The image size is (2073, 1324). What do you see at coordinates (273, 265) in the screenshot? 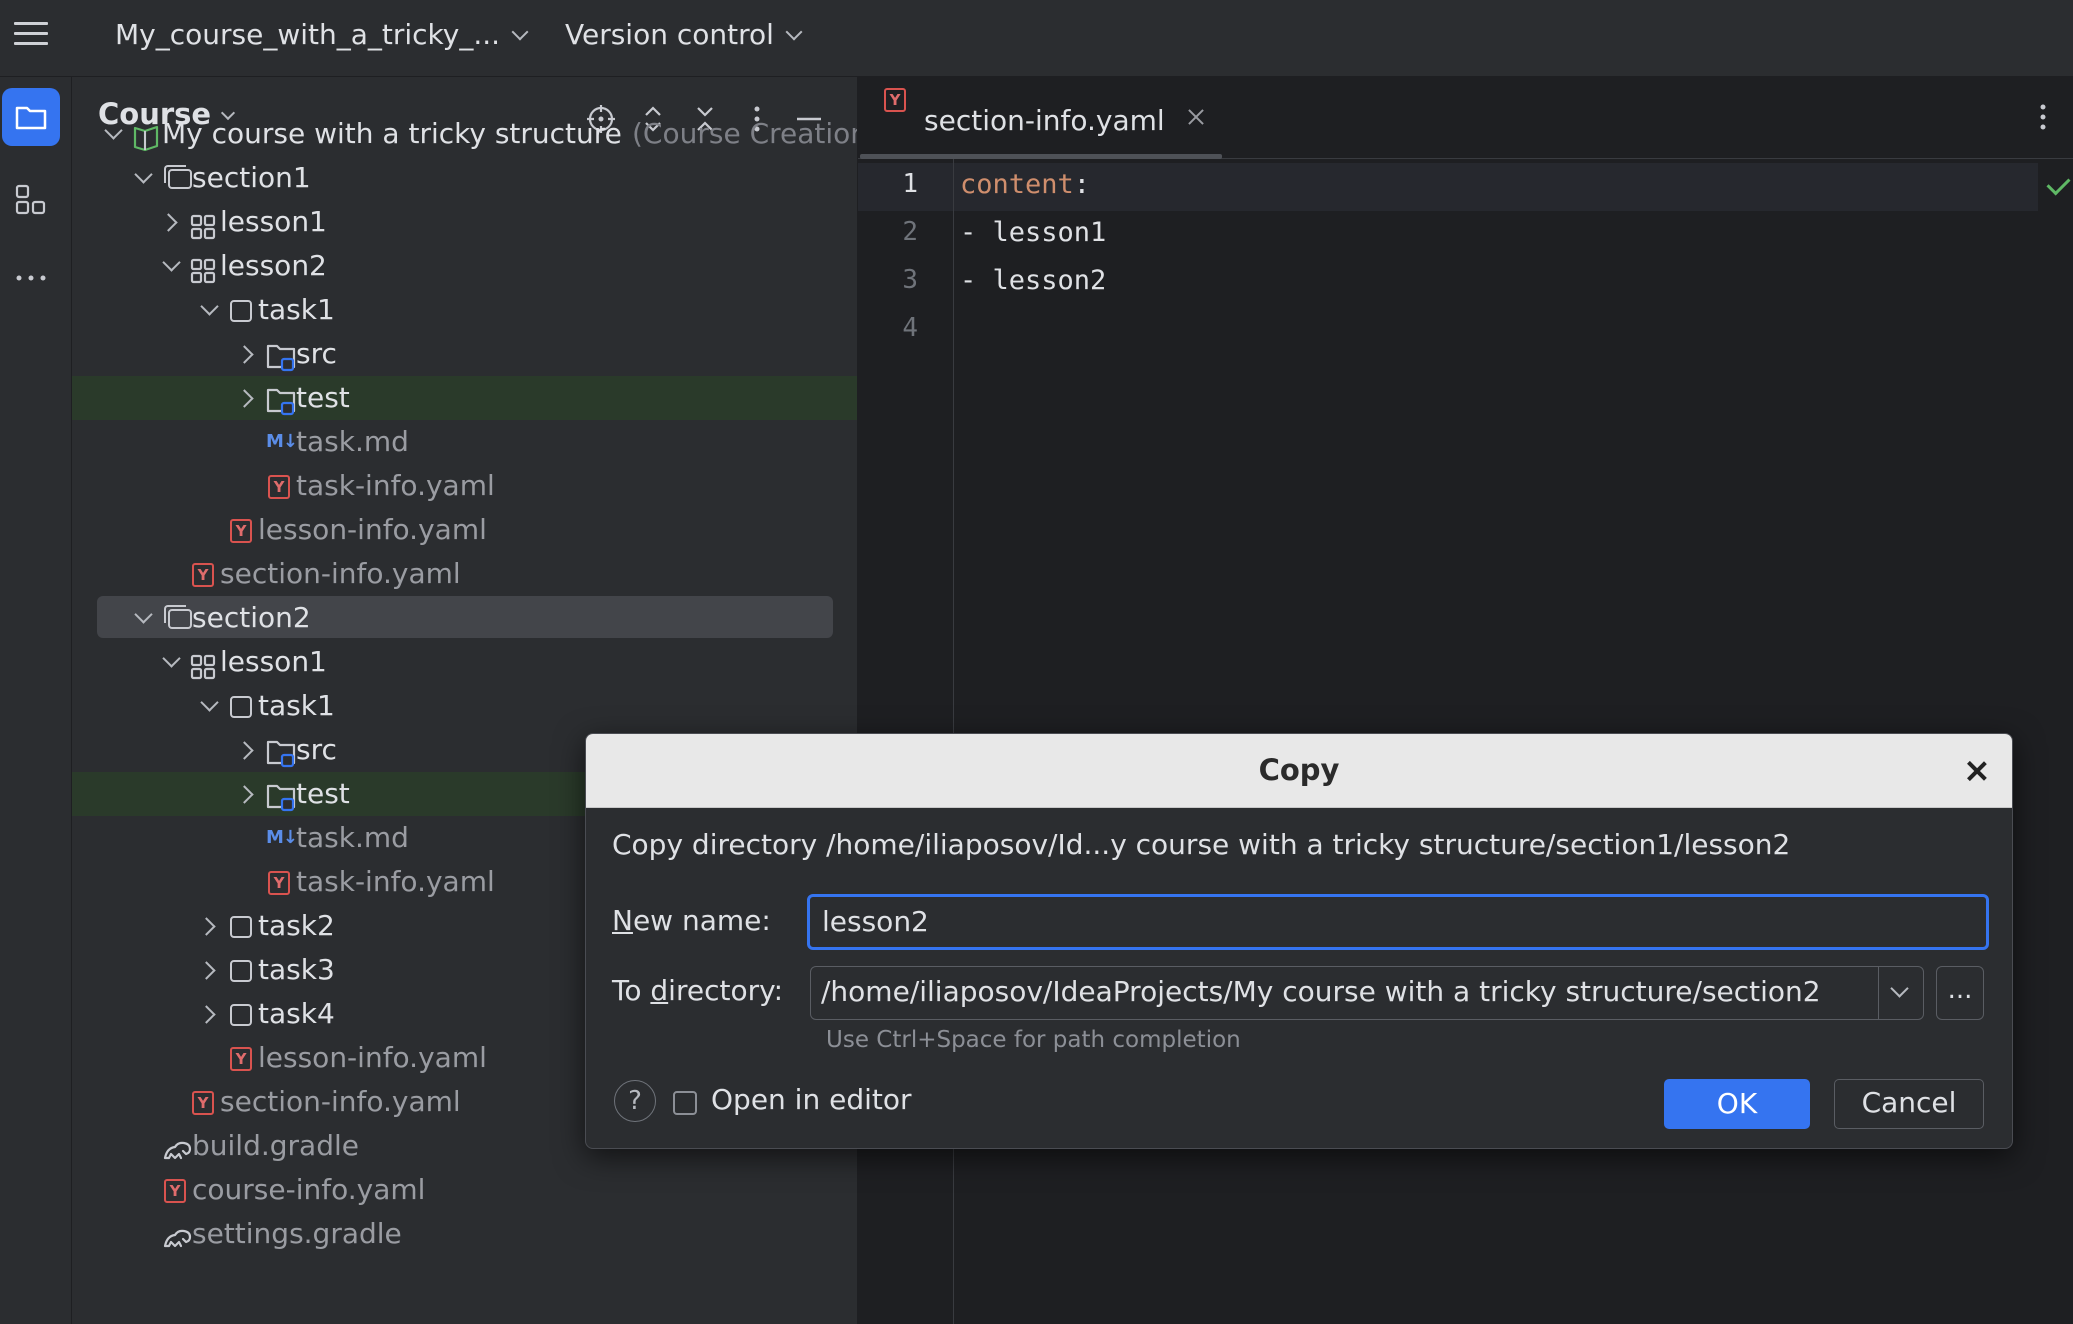
I see `tree-item-label: lesson2` at bounding box center [273, 265].